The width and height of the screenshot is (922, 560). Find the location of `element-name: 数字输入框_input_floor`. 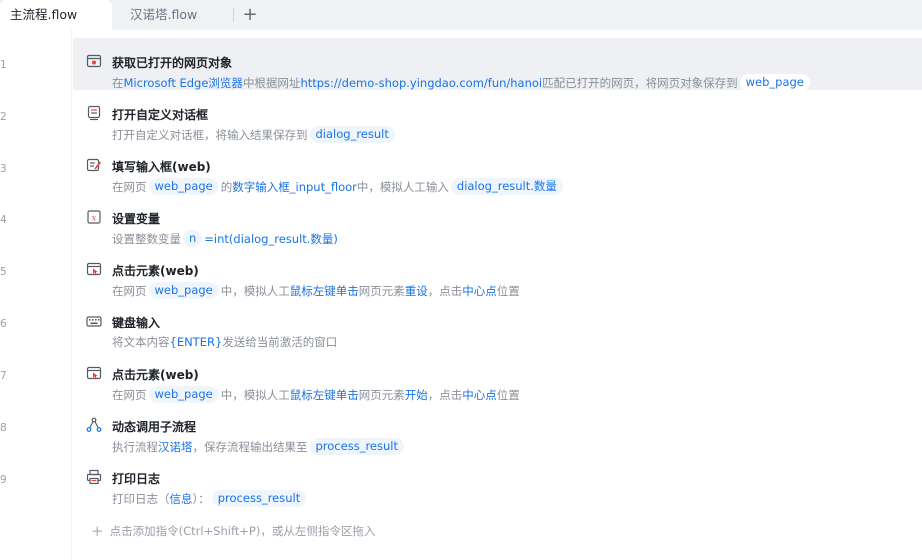

element-name: 数字输入框_input_floor is located at coordinates (294, 186).